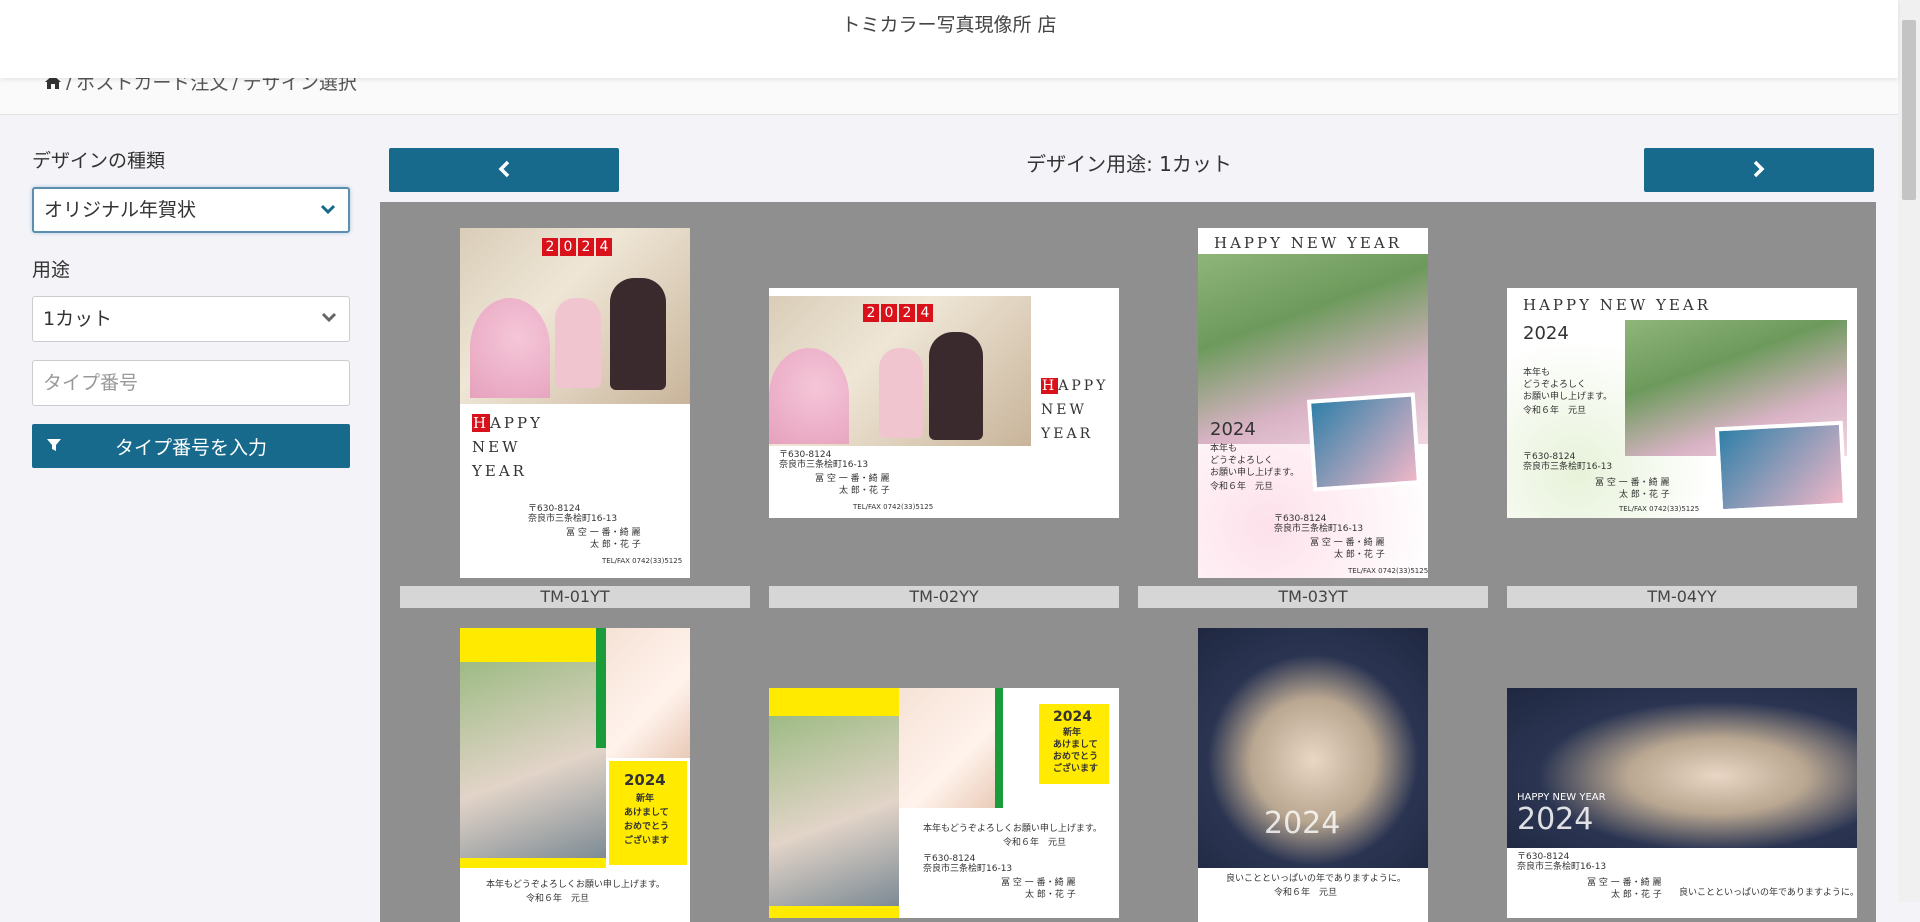 Image resolution: width=1920 pixels, height=922 pixels. What do you see at coordinates (1909, 451) in the screenshot?
I see `page-scrollbar` at bounding box center [1909, 451].